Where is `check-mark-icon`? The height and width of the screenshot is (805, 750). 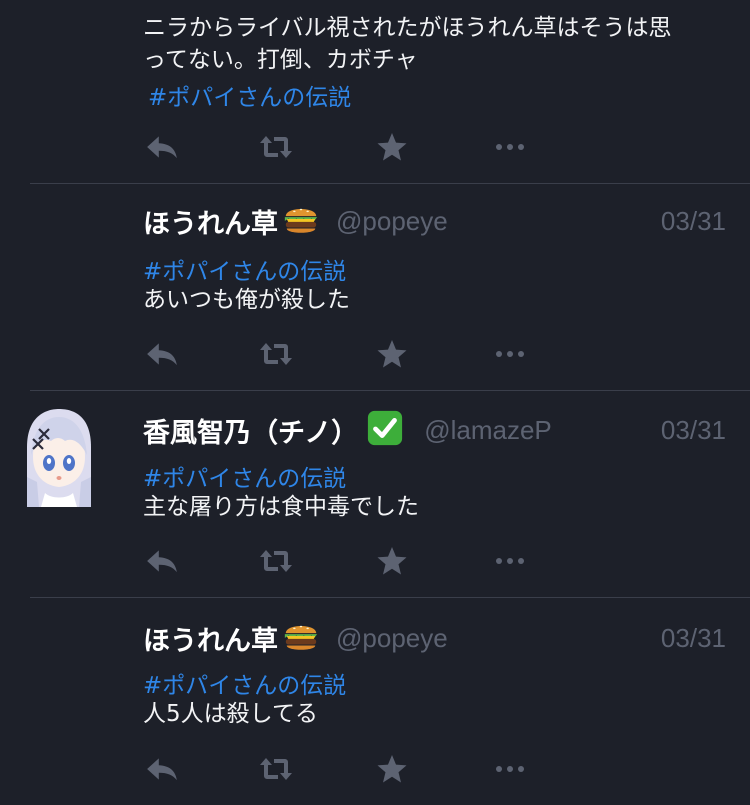 check-mark-icon is located at coordinates (385, 430).